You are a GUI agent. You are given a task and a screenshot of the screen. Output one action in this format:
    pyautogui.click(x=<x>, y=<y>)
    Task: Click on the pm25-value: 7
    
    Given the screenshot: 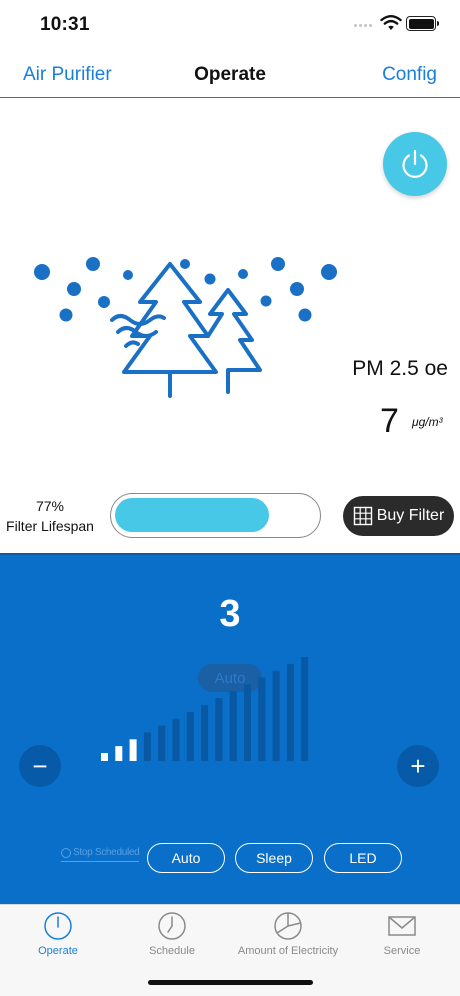 What is the action you would take?
    pyautogui.click(x=389, y=421)
    